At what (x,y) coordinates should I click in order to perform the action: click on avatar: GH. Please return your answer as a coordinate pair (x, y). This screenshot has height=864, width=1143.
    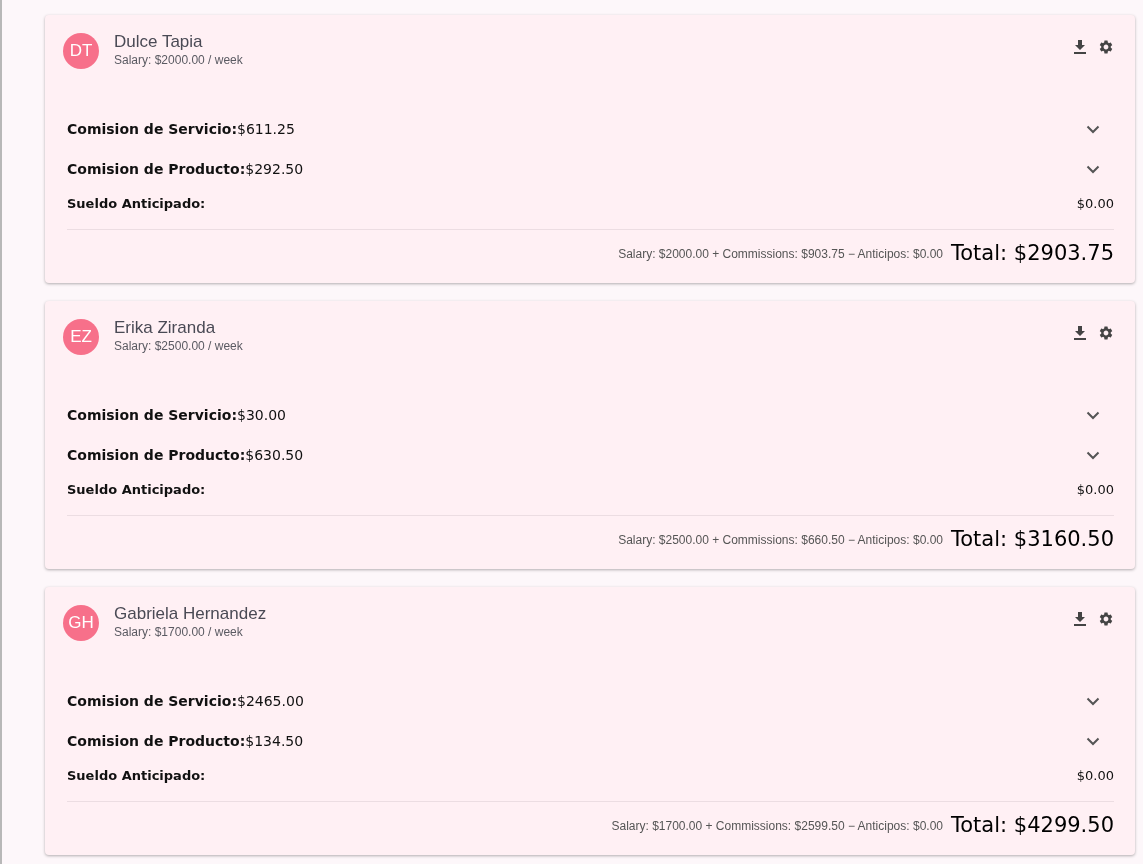
    Looking at the image, I should click on (81, 623).